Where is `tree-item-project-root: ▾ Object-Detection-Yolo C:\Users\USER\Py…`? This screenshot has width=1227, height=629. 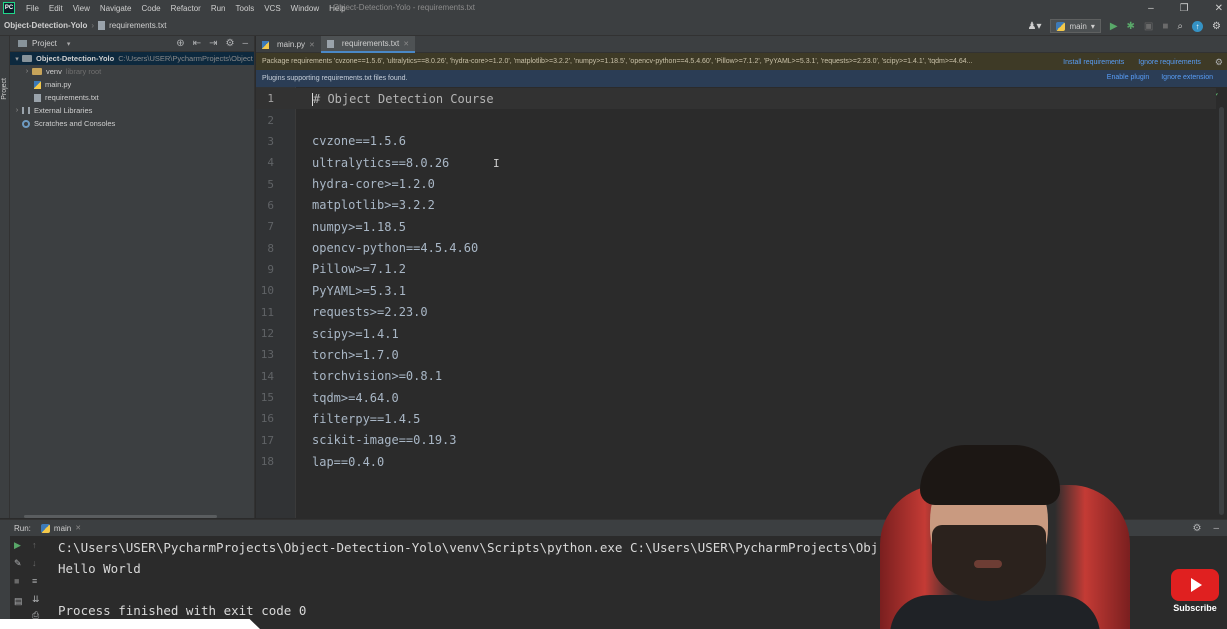
tree-item-project-root: ▾ Object-Detection-Yolo C:\Users\USER\Py… is located at coordinates (132, 58).